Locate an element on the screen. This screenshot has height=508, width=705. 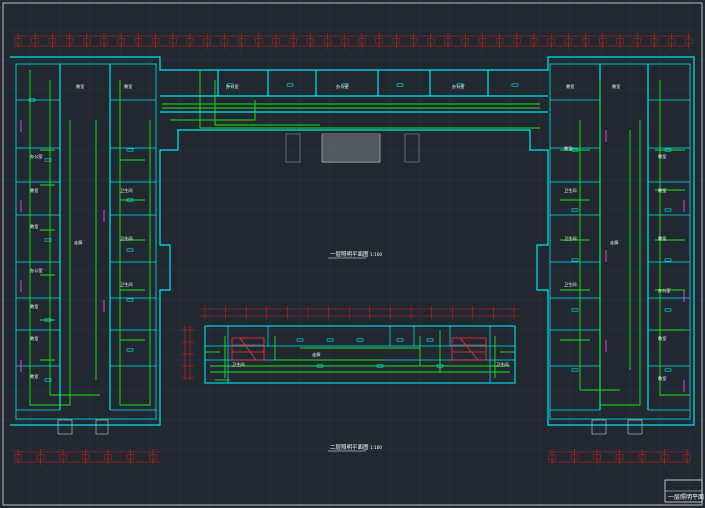
lower-plan-scale: 1:100 is located at coordinates (376, 447).